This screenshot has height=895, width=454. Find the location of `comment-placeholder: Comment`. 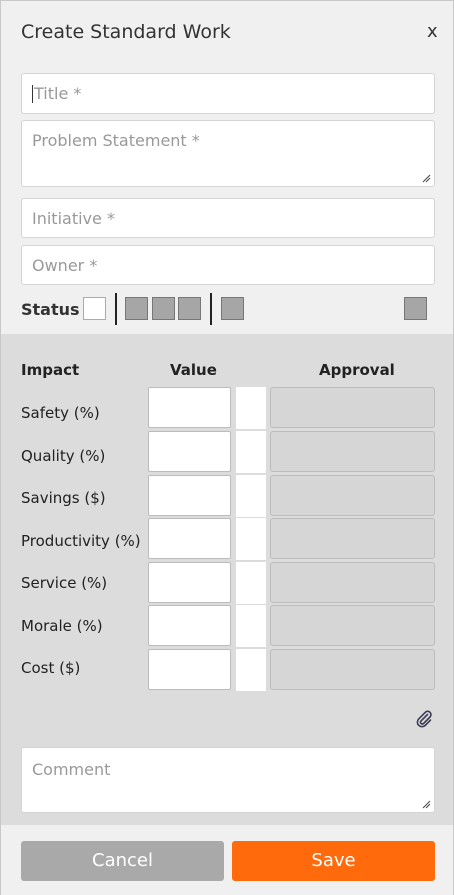

comment-placeholder: Comment is located at coordinates (71, 769).